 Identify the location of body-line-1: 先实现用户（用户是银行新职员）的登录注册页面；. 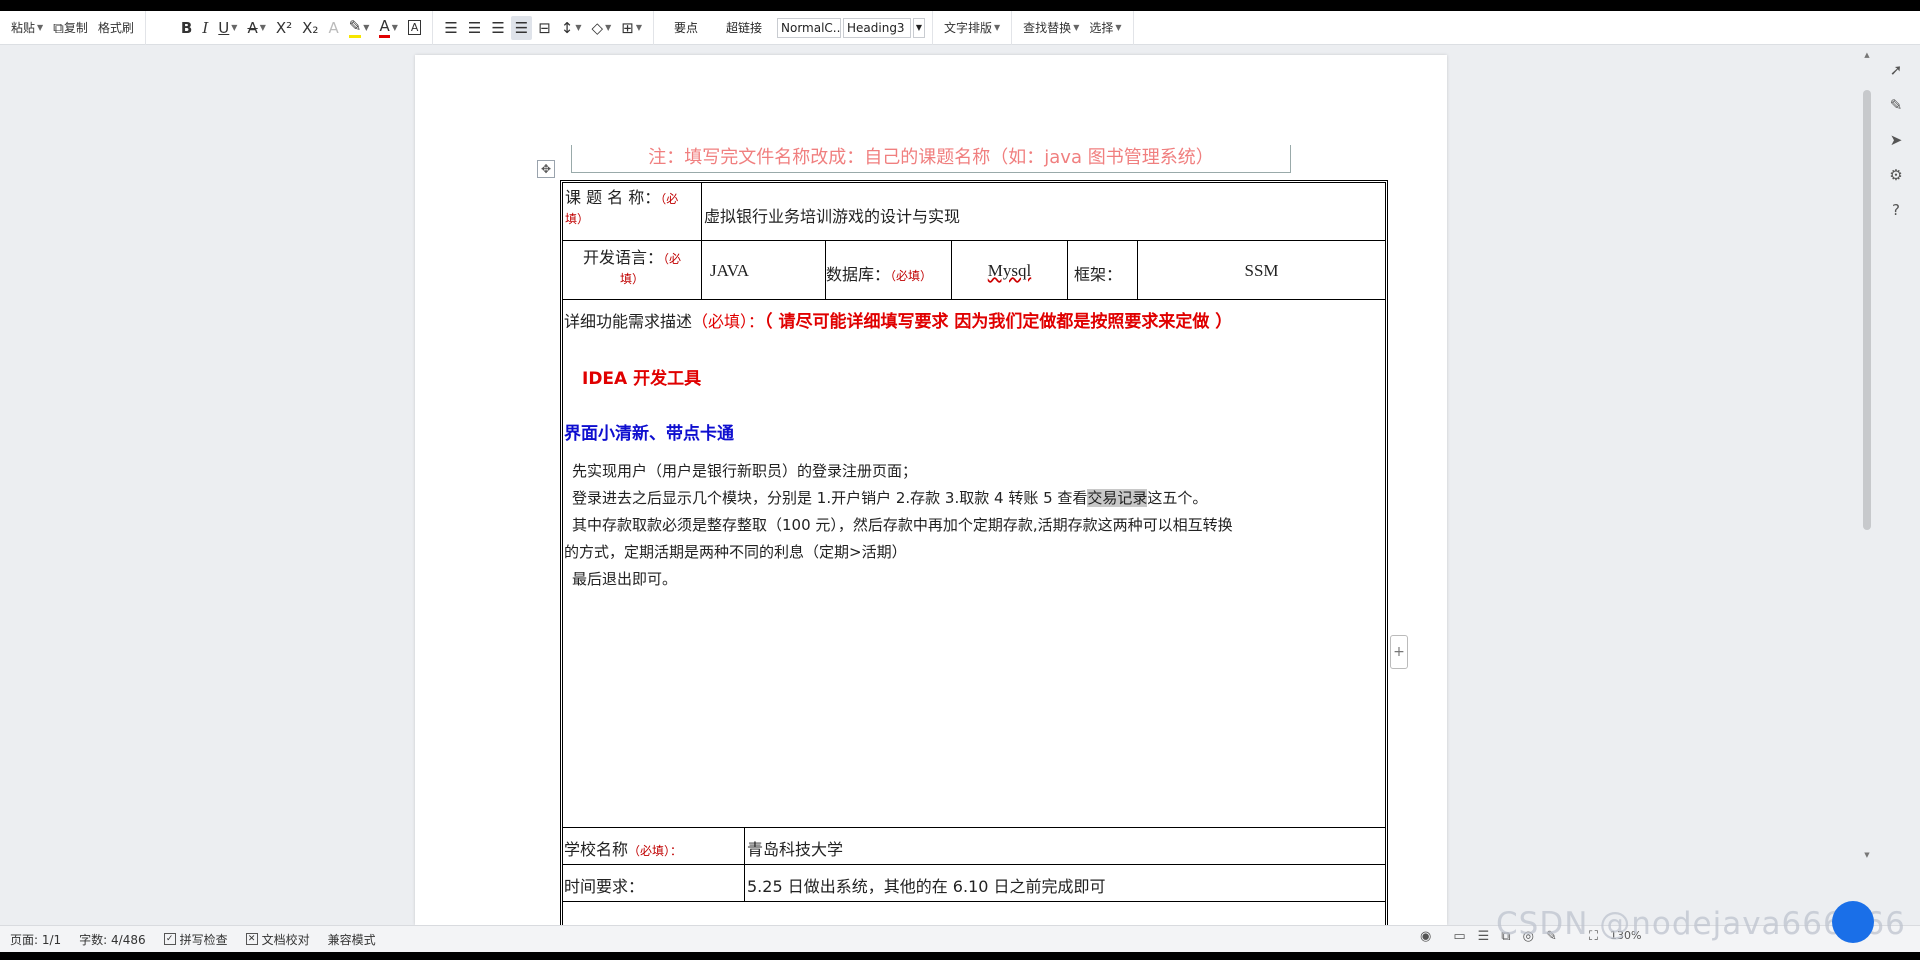
(745, 471).